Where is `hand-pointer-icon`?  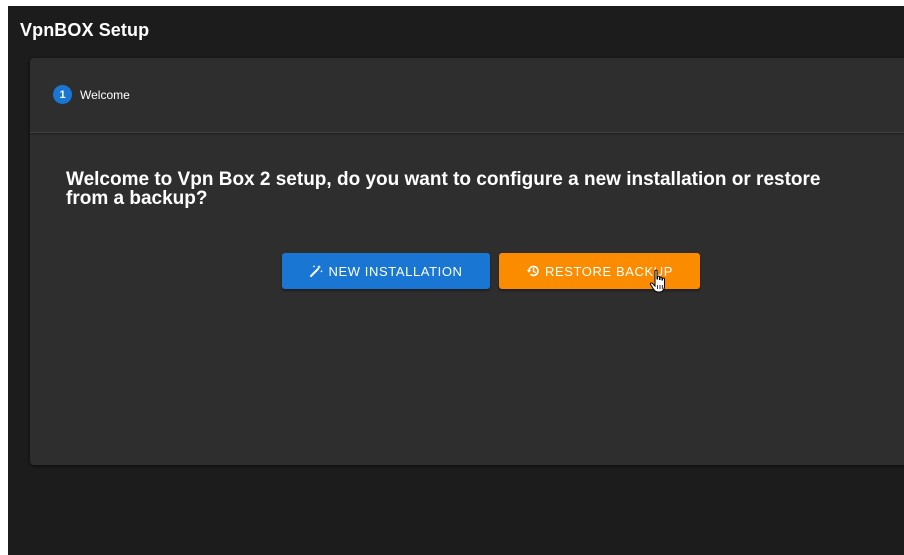 hand-pointer-icon is located at coordinates (659, 282).